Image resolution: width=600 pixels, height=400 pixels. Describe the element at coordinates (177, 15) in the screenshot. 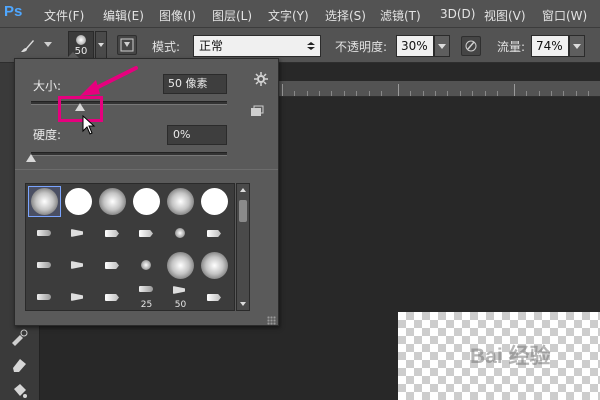

I see `menu-image: 图像(I)` at that location.